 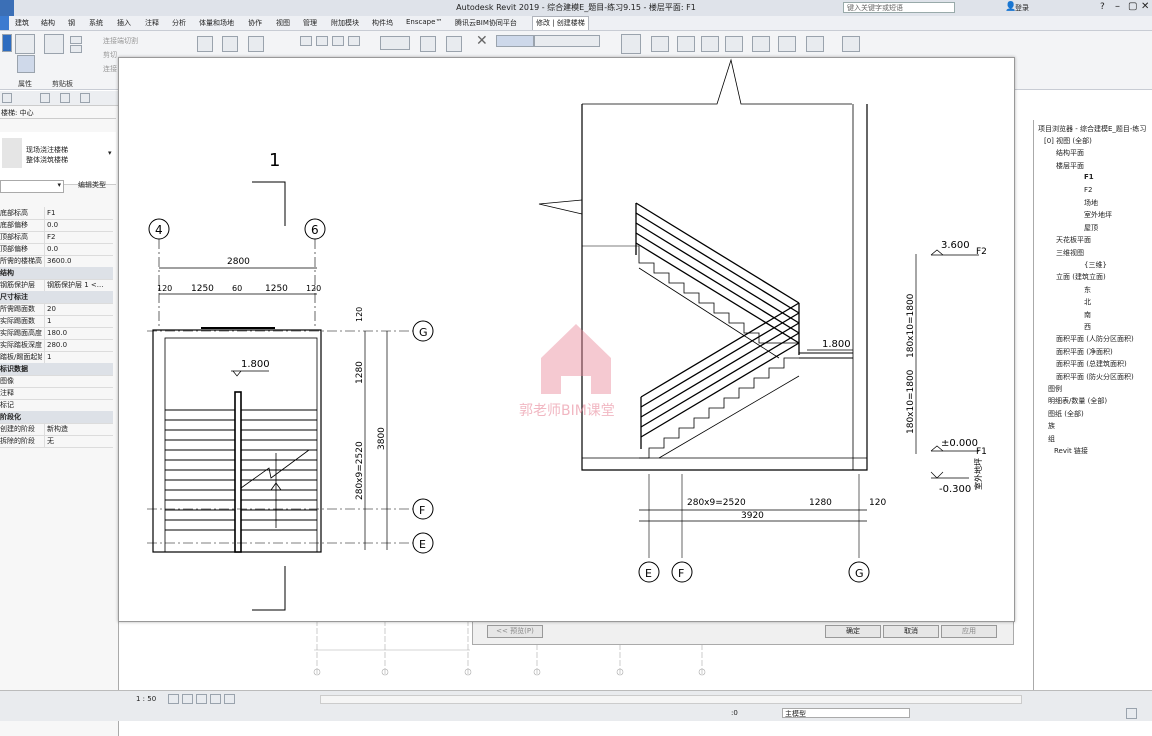 I want to click on property-value: 新构造, so click(x=78, y=429).